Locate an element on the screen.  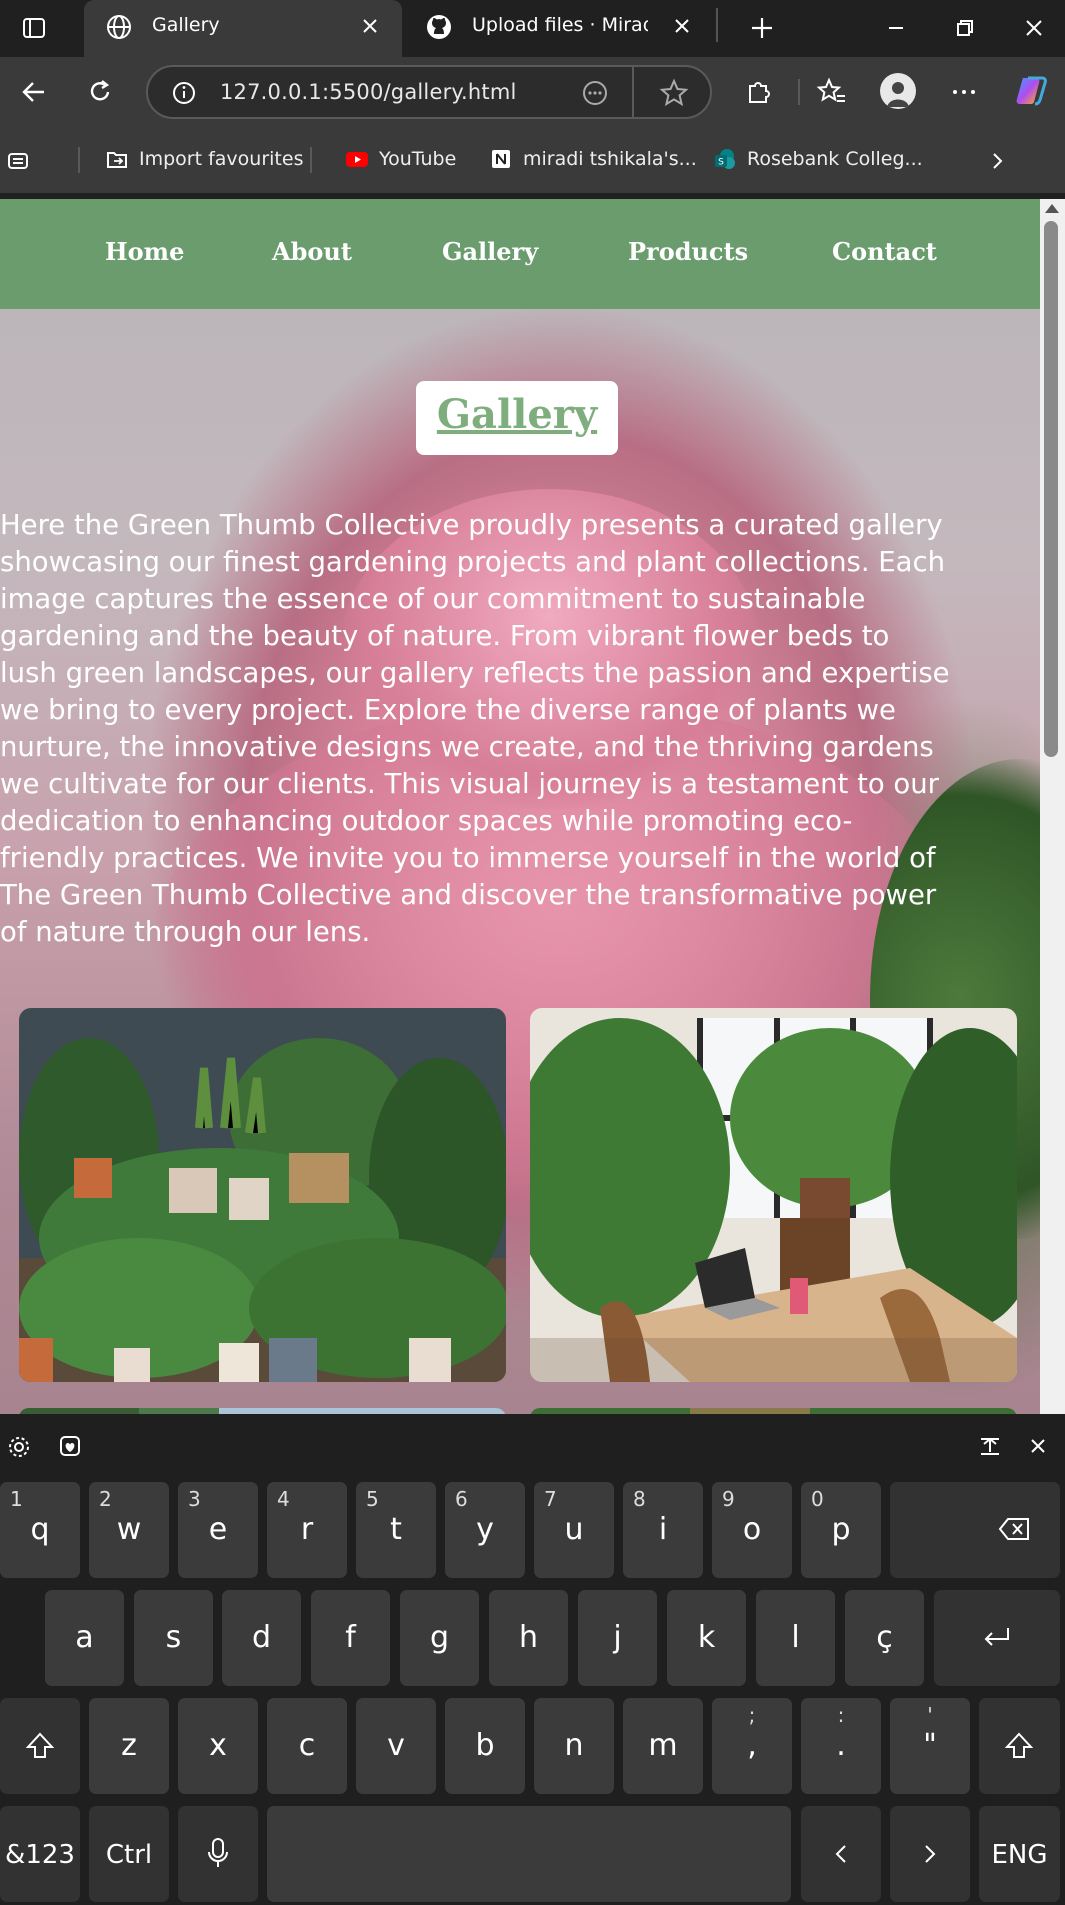
key-c-cedilla: ç is located at coordinates (884, 1638).